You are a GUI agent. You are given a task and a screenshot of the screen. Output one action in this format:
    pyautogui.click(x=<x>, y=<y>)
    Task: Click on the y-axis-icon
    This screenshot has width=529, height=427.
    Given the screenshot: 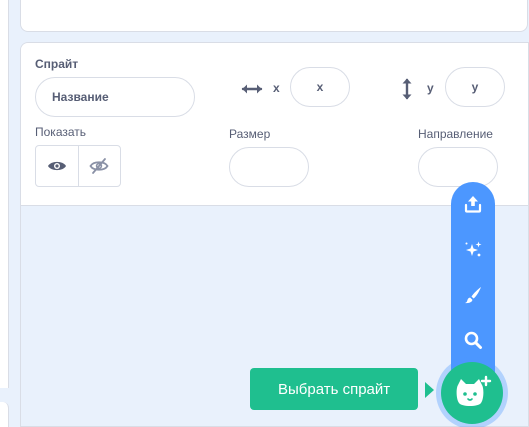 What is the action you would take?
    pyautogui.click(x=407, y=89)
    